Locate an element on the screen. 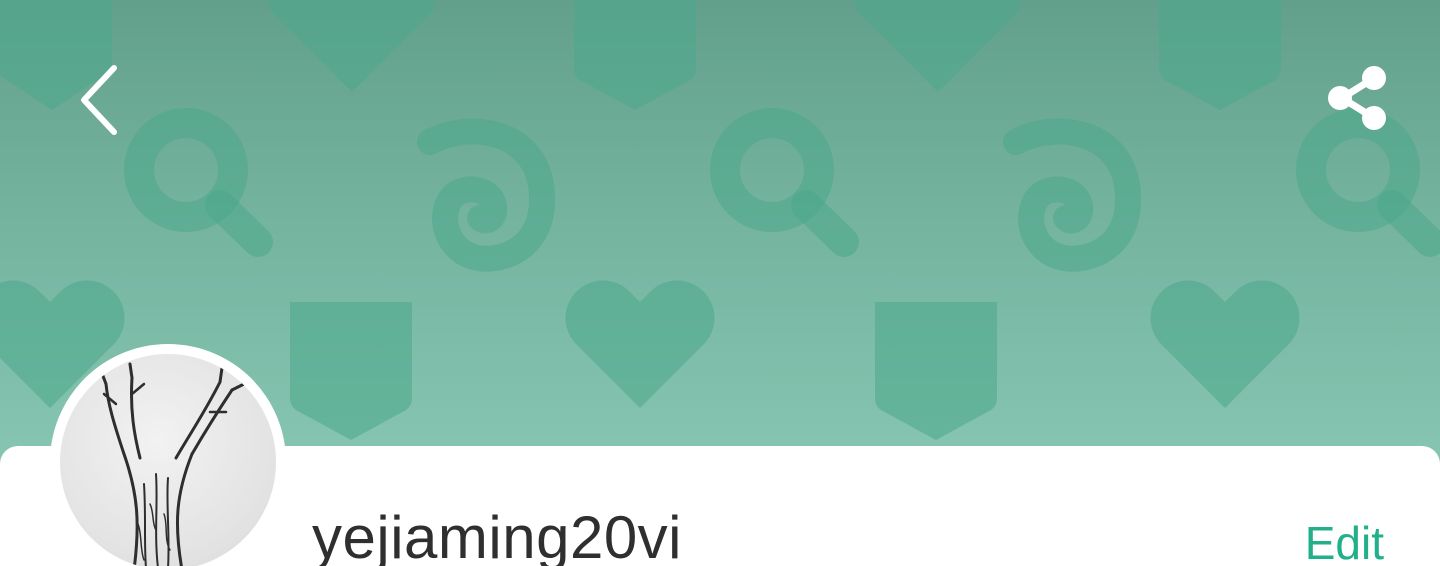  chevron-left-icon is located at coordinates (99, 100).